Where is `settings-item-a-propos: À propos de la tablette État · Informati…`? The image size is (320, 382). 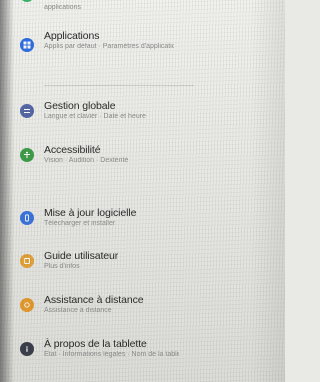 settings-item-a-propos: À propos de la tablette État · Informati… is located at coordinates (142, 359).